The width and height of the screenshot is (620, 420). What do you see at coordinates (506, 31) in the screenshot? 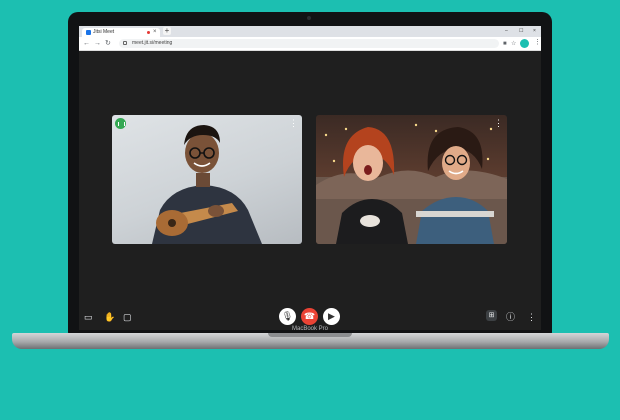
I see `minimize-button: –` at bounding box center [506, 31].